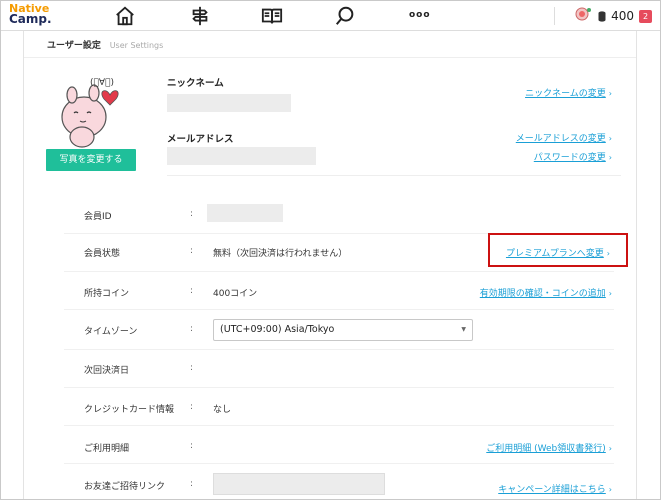 This screenshot has height=500, width=661. What do you see at coordinates (343, 330) in the screenshot?
I see `timezone-select: (UTC+09:00) Asia/Tokyo ▼` at bounding box center [343, 330].